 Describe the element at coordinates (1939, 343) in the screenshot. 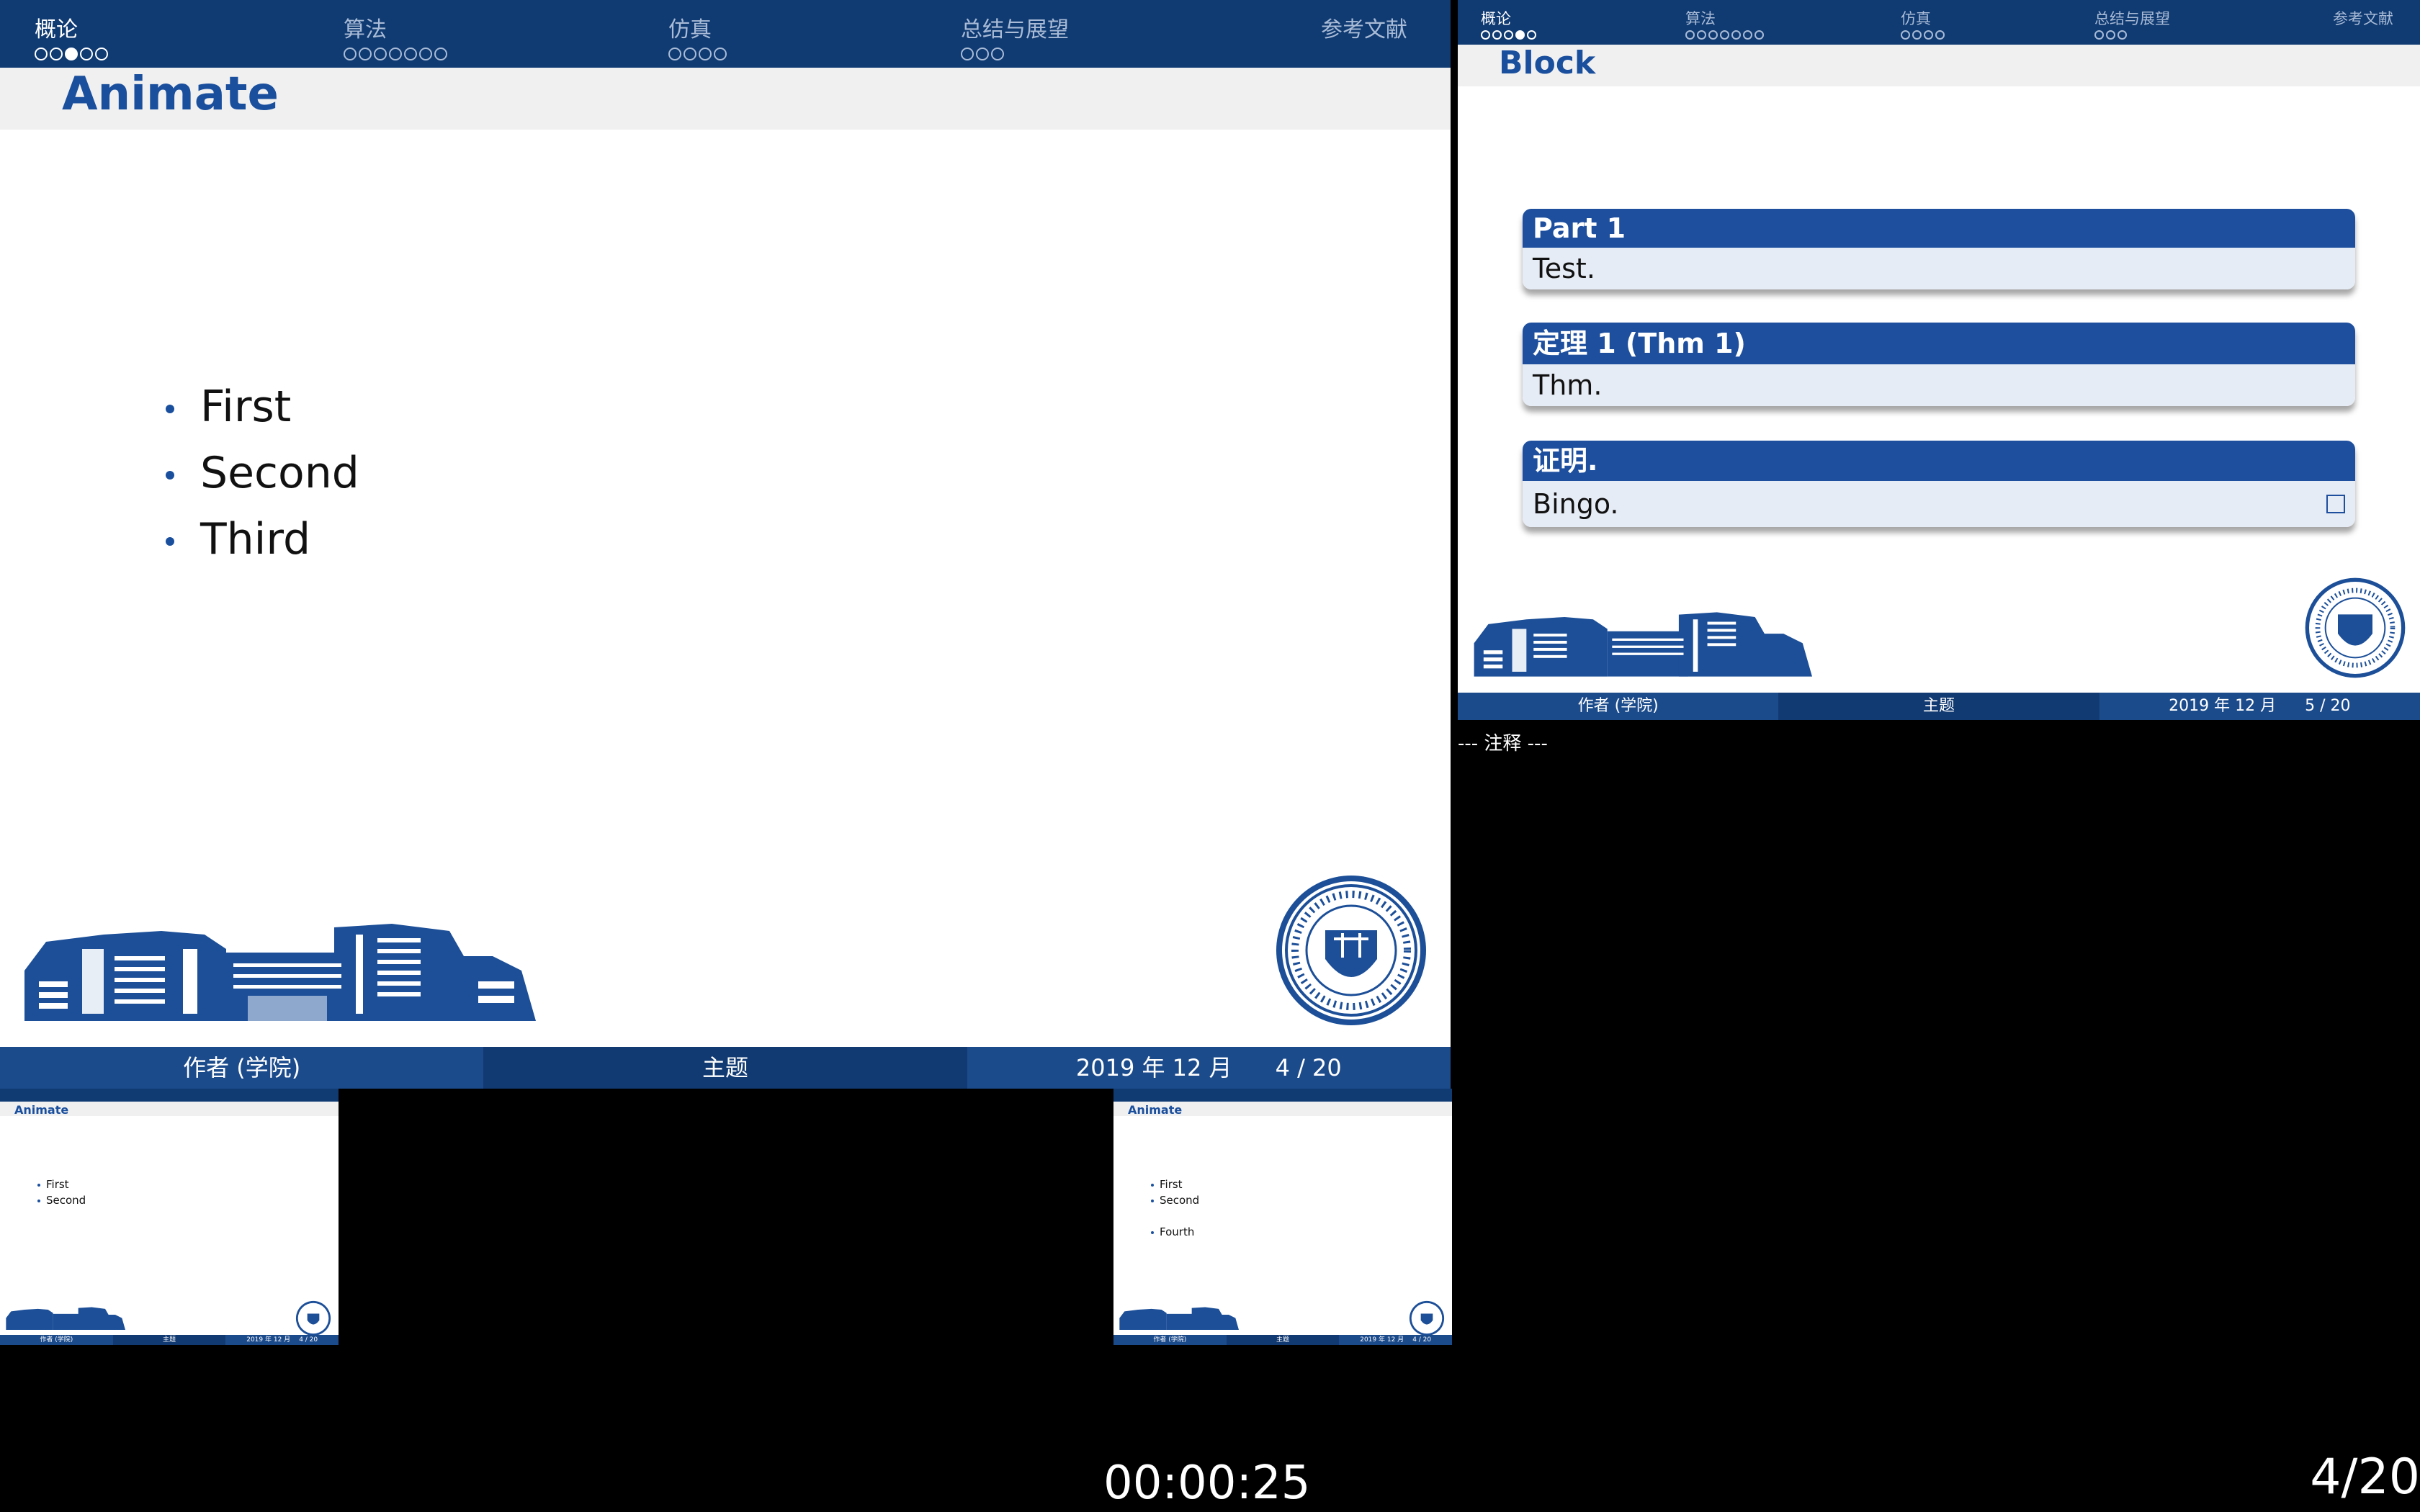

I see `block-header: 定理 1 (Thm 1)` at that location.